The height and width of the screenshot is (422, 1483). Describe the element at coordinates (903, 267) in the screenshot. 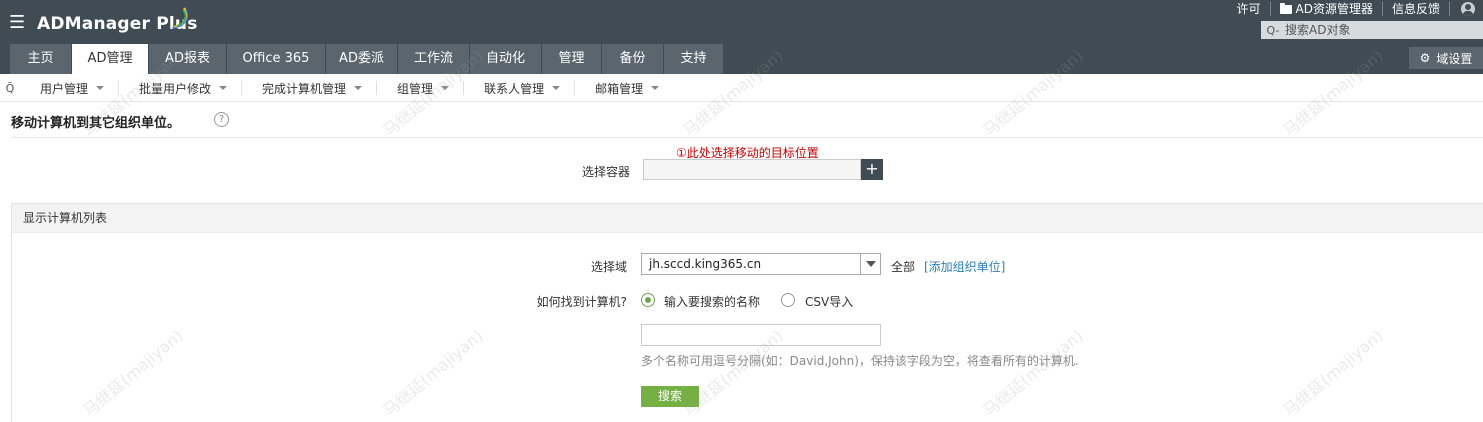

I see `all-label: 全部` at that location.